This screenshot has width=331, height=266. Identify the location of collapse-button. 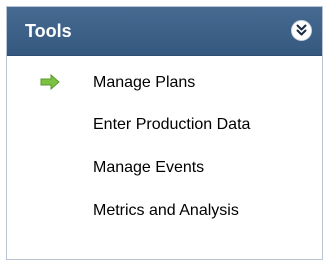
(301, 30).